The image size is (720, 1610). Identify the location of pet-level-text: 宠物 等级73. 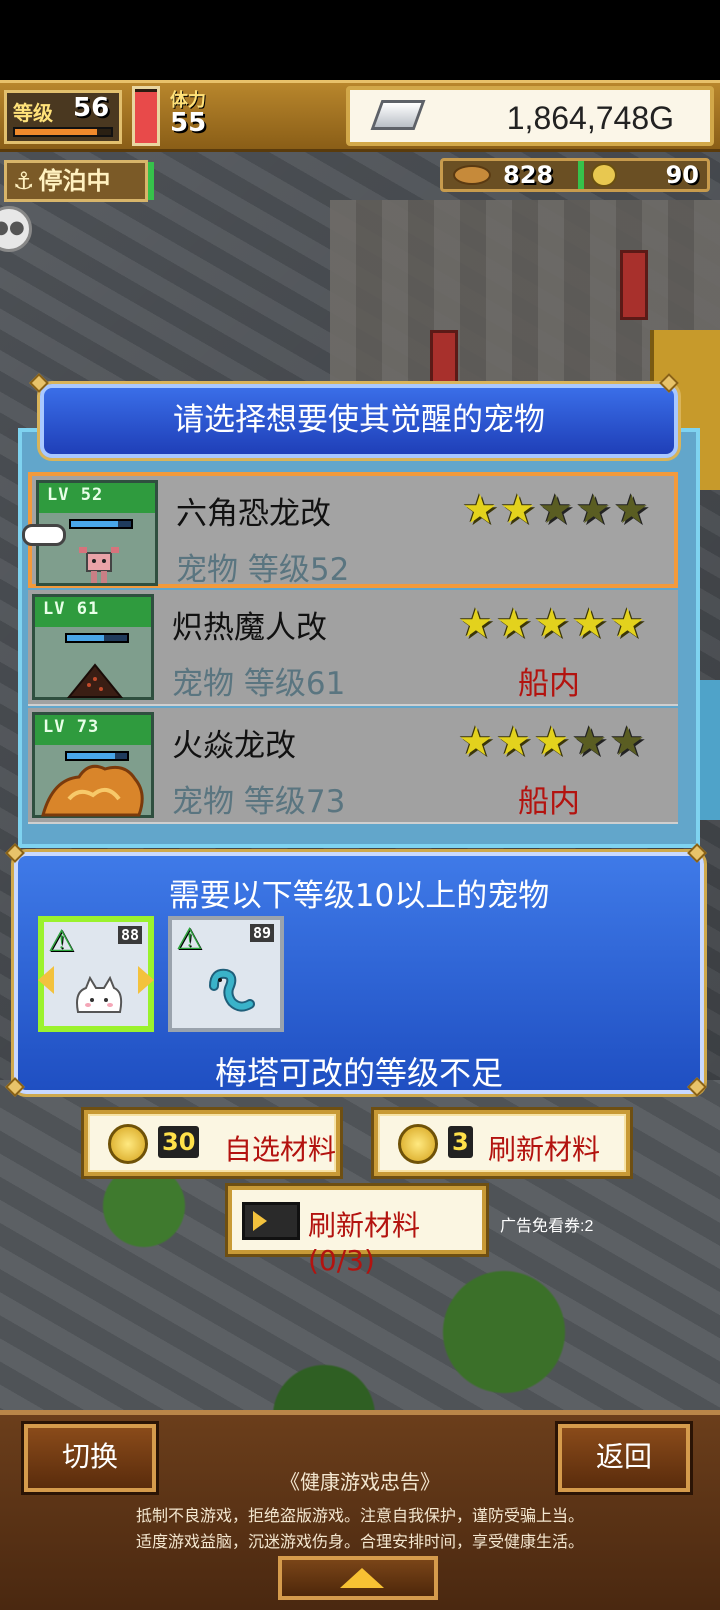
(259, 802).